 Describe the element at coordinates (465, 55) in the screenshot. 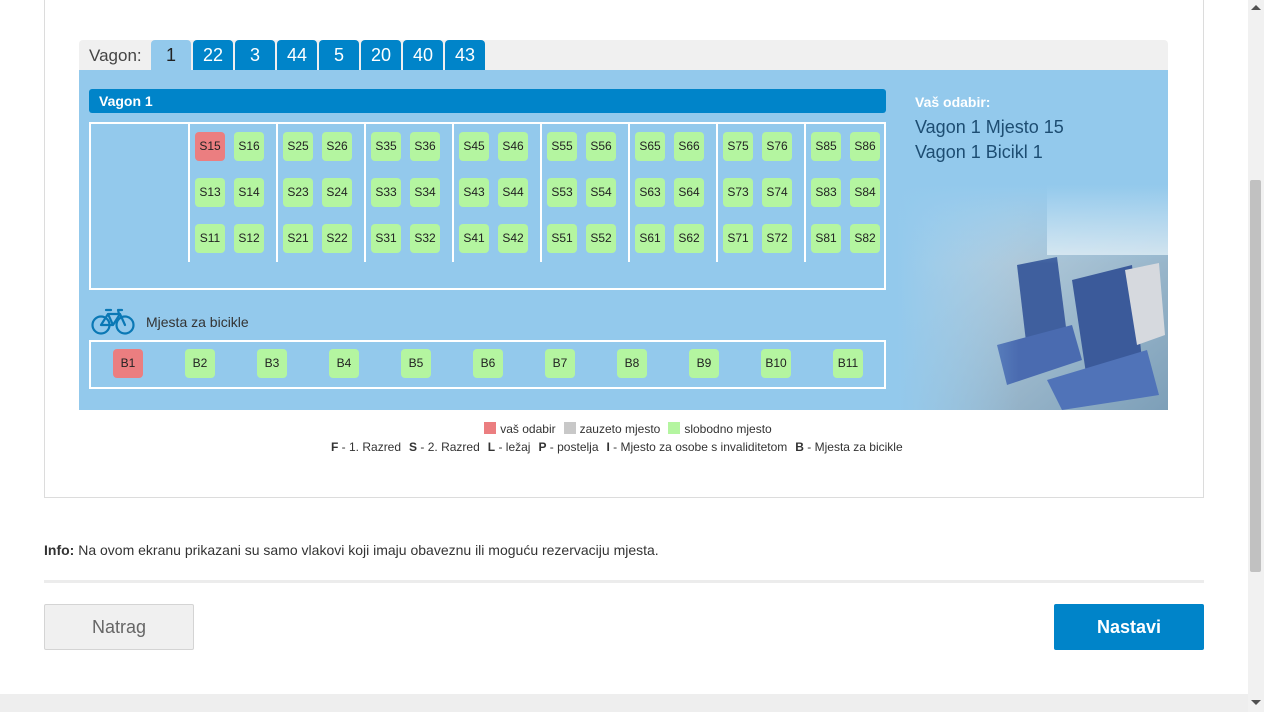

I see `tab-wagon: 43` at that location.